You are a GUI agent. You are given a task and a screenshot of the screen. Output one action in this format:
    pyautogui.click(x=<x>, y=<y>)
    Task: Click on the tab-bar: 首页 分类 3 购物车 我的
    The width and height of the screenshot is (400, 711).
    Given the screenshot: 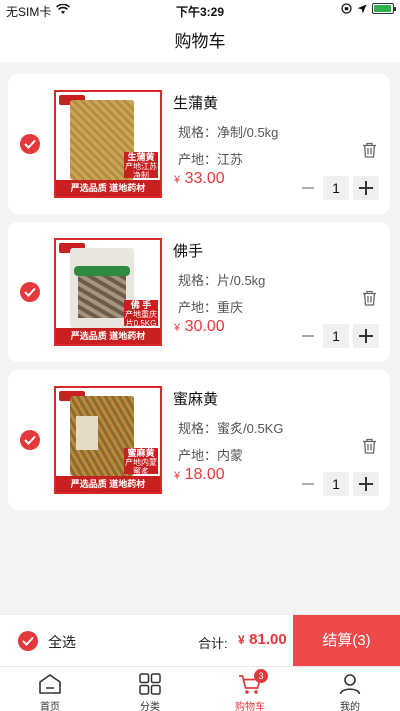 What is the action you would take?
    pyautogui.click(x=200, y=688)
    